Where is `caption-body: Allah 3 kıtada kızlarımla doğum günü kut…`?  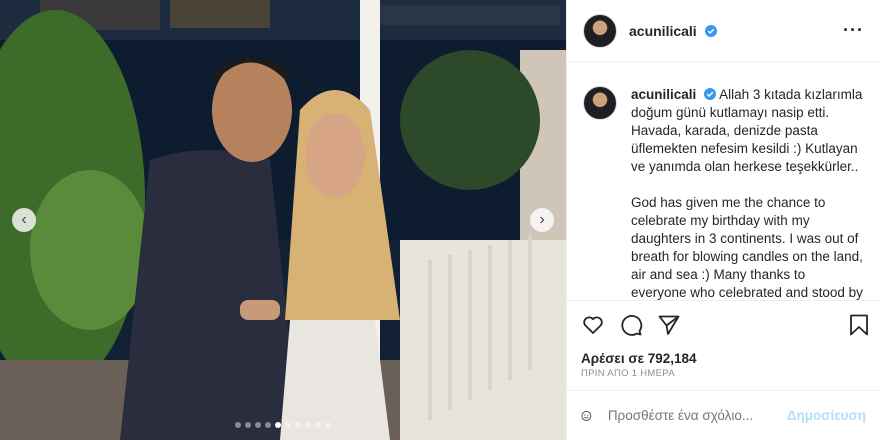
caption-body: Allah 3 kıtada kızlarımla doğum günü kut… is located at coordinates (747, 193).